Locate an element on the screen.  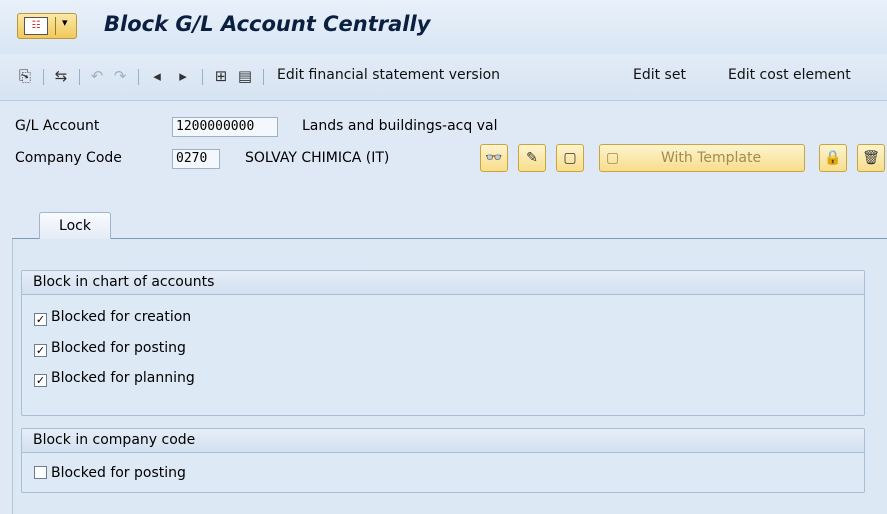
display-button: 👓 is located at coordinates (494, 158).